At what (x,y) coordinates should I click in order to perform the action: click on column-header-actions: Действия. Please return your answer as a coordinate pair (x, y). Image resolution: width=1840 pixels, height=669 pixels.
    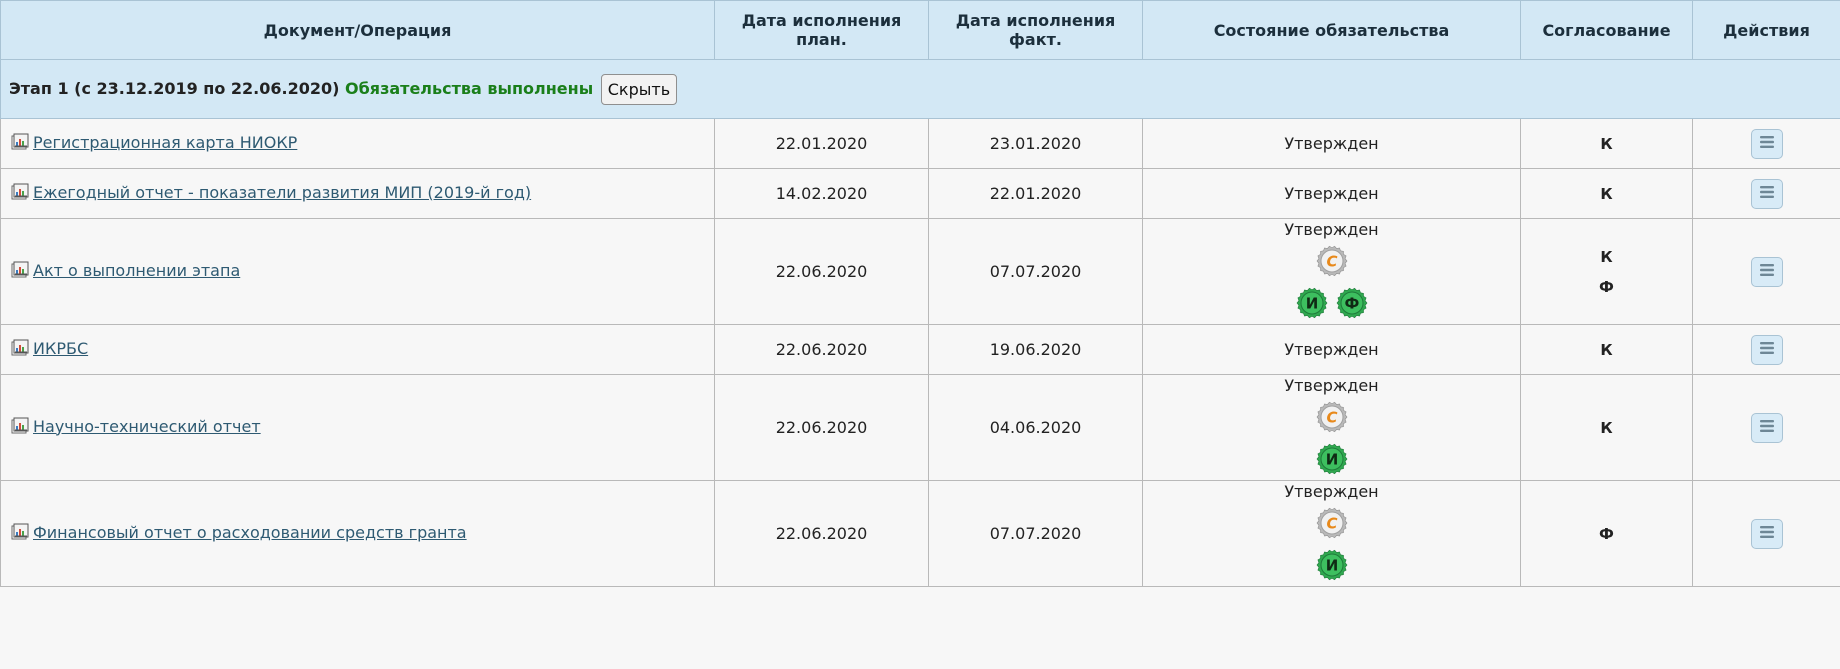
    Looking at the image, I should click on (1766, 30).